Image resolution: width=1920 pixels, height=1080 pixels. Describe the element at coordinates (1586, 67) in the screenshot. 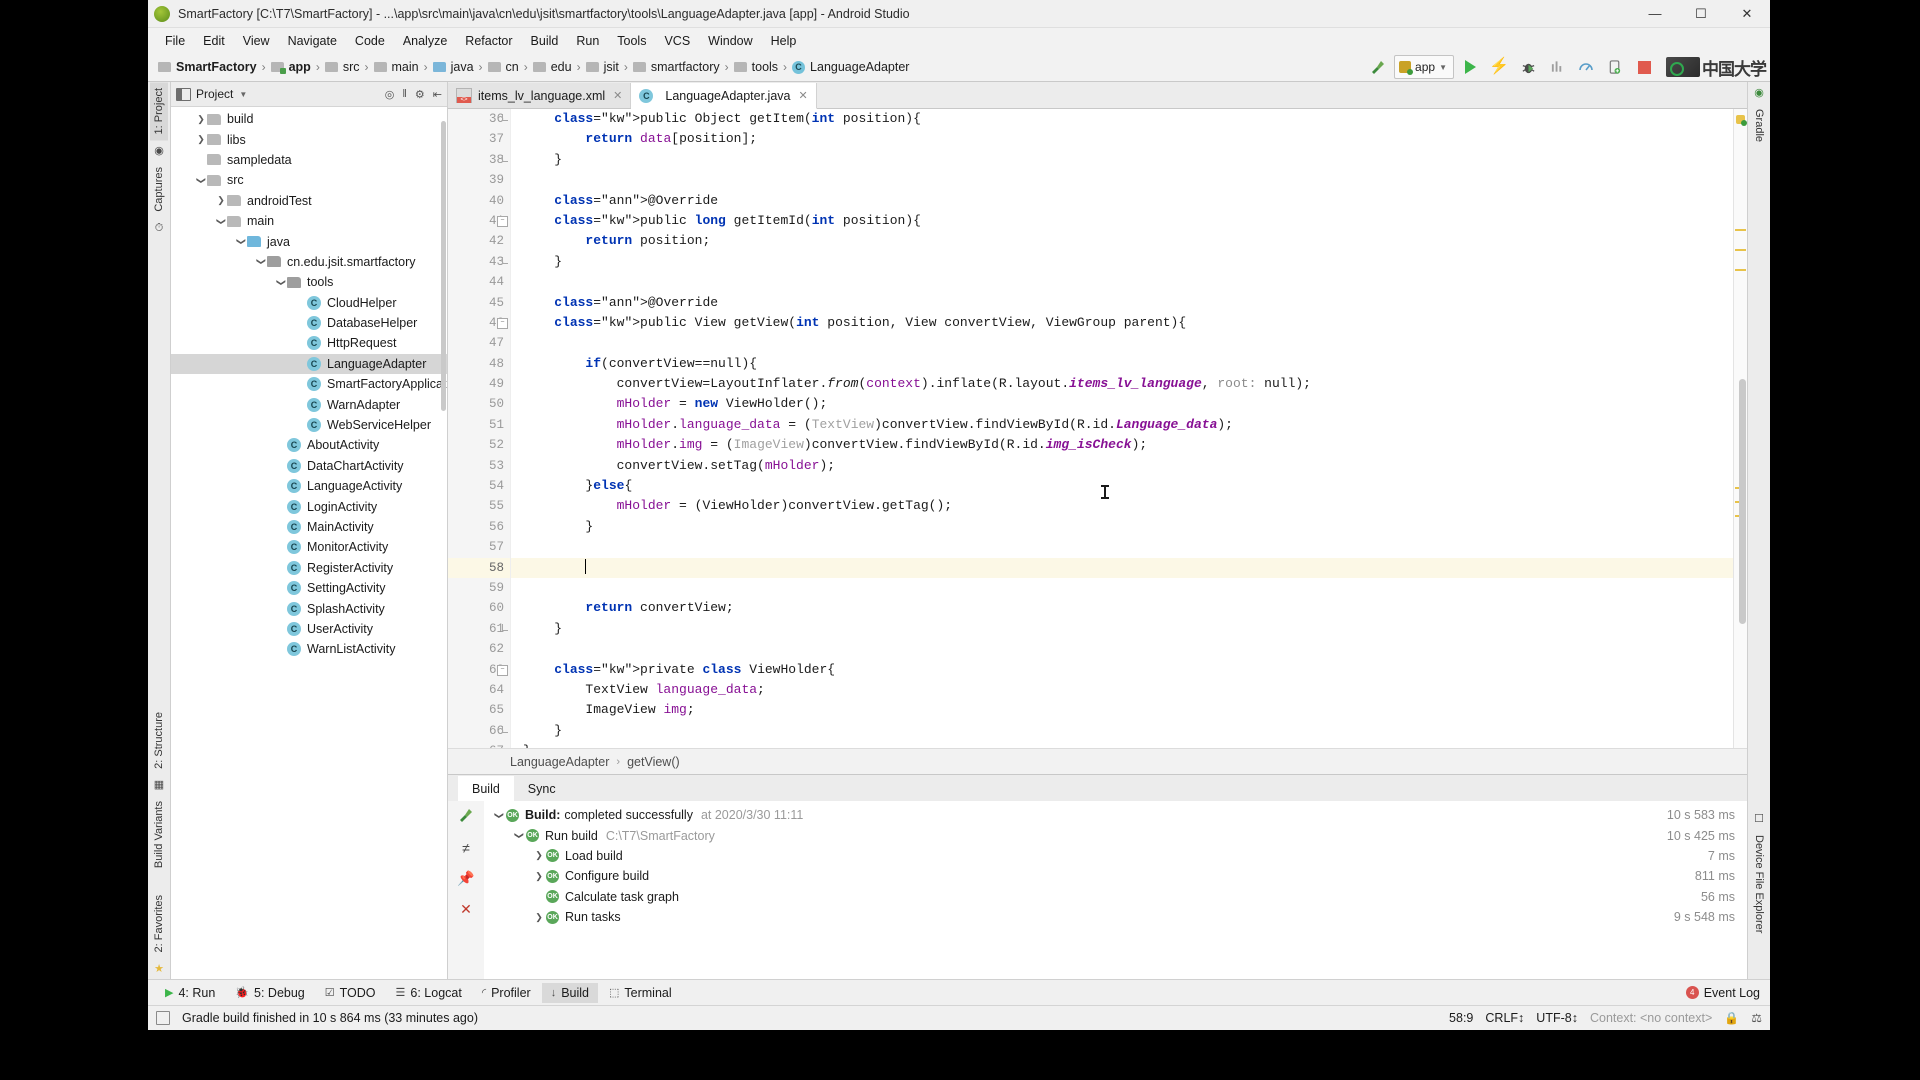

I see `profiler-icon` at that location.